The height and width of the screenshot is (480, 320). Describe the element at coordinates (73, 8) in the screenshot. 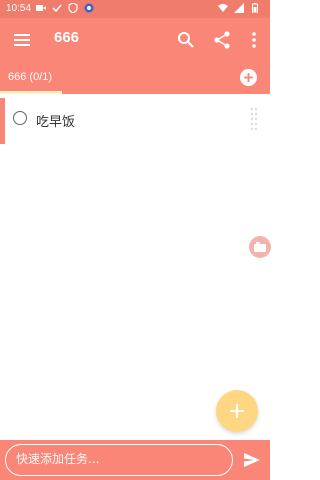

I see `shield-icon` at that location.